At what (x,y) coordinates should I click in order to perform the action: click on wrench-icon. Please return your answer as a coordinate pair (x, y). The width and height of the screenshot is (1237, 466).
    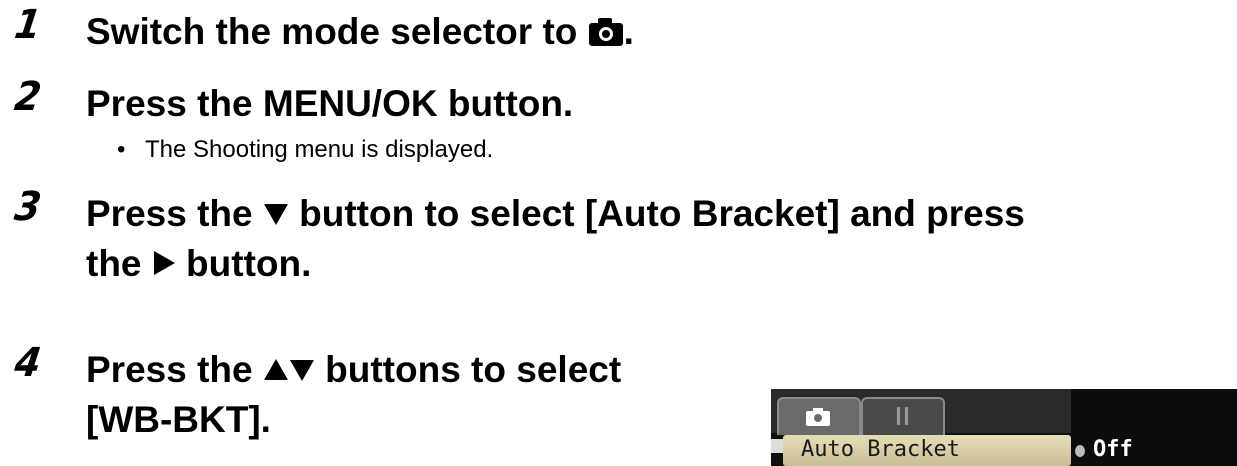
    Looking at the image, I should click on (902, 416).